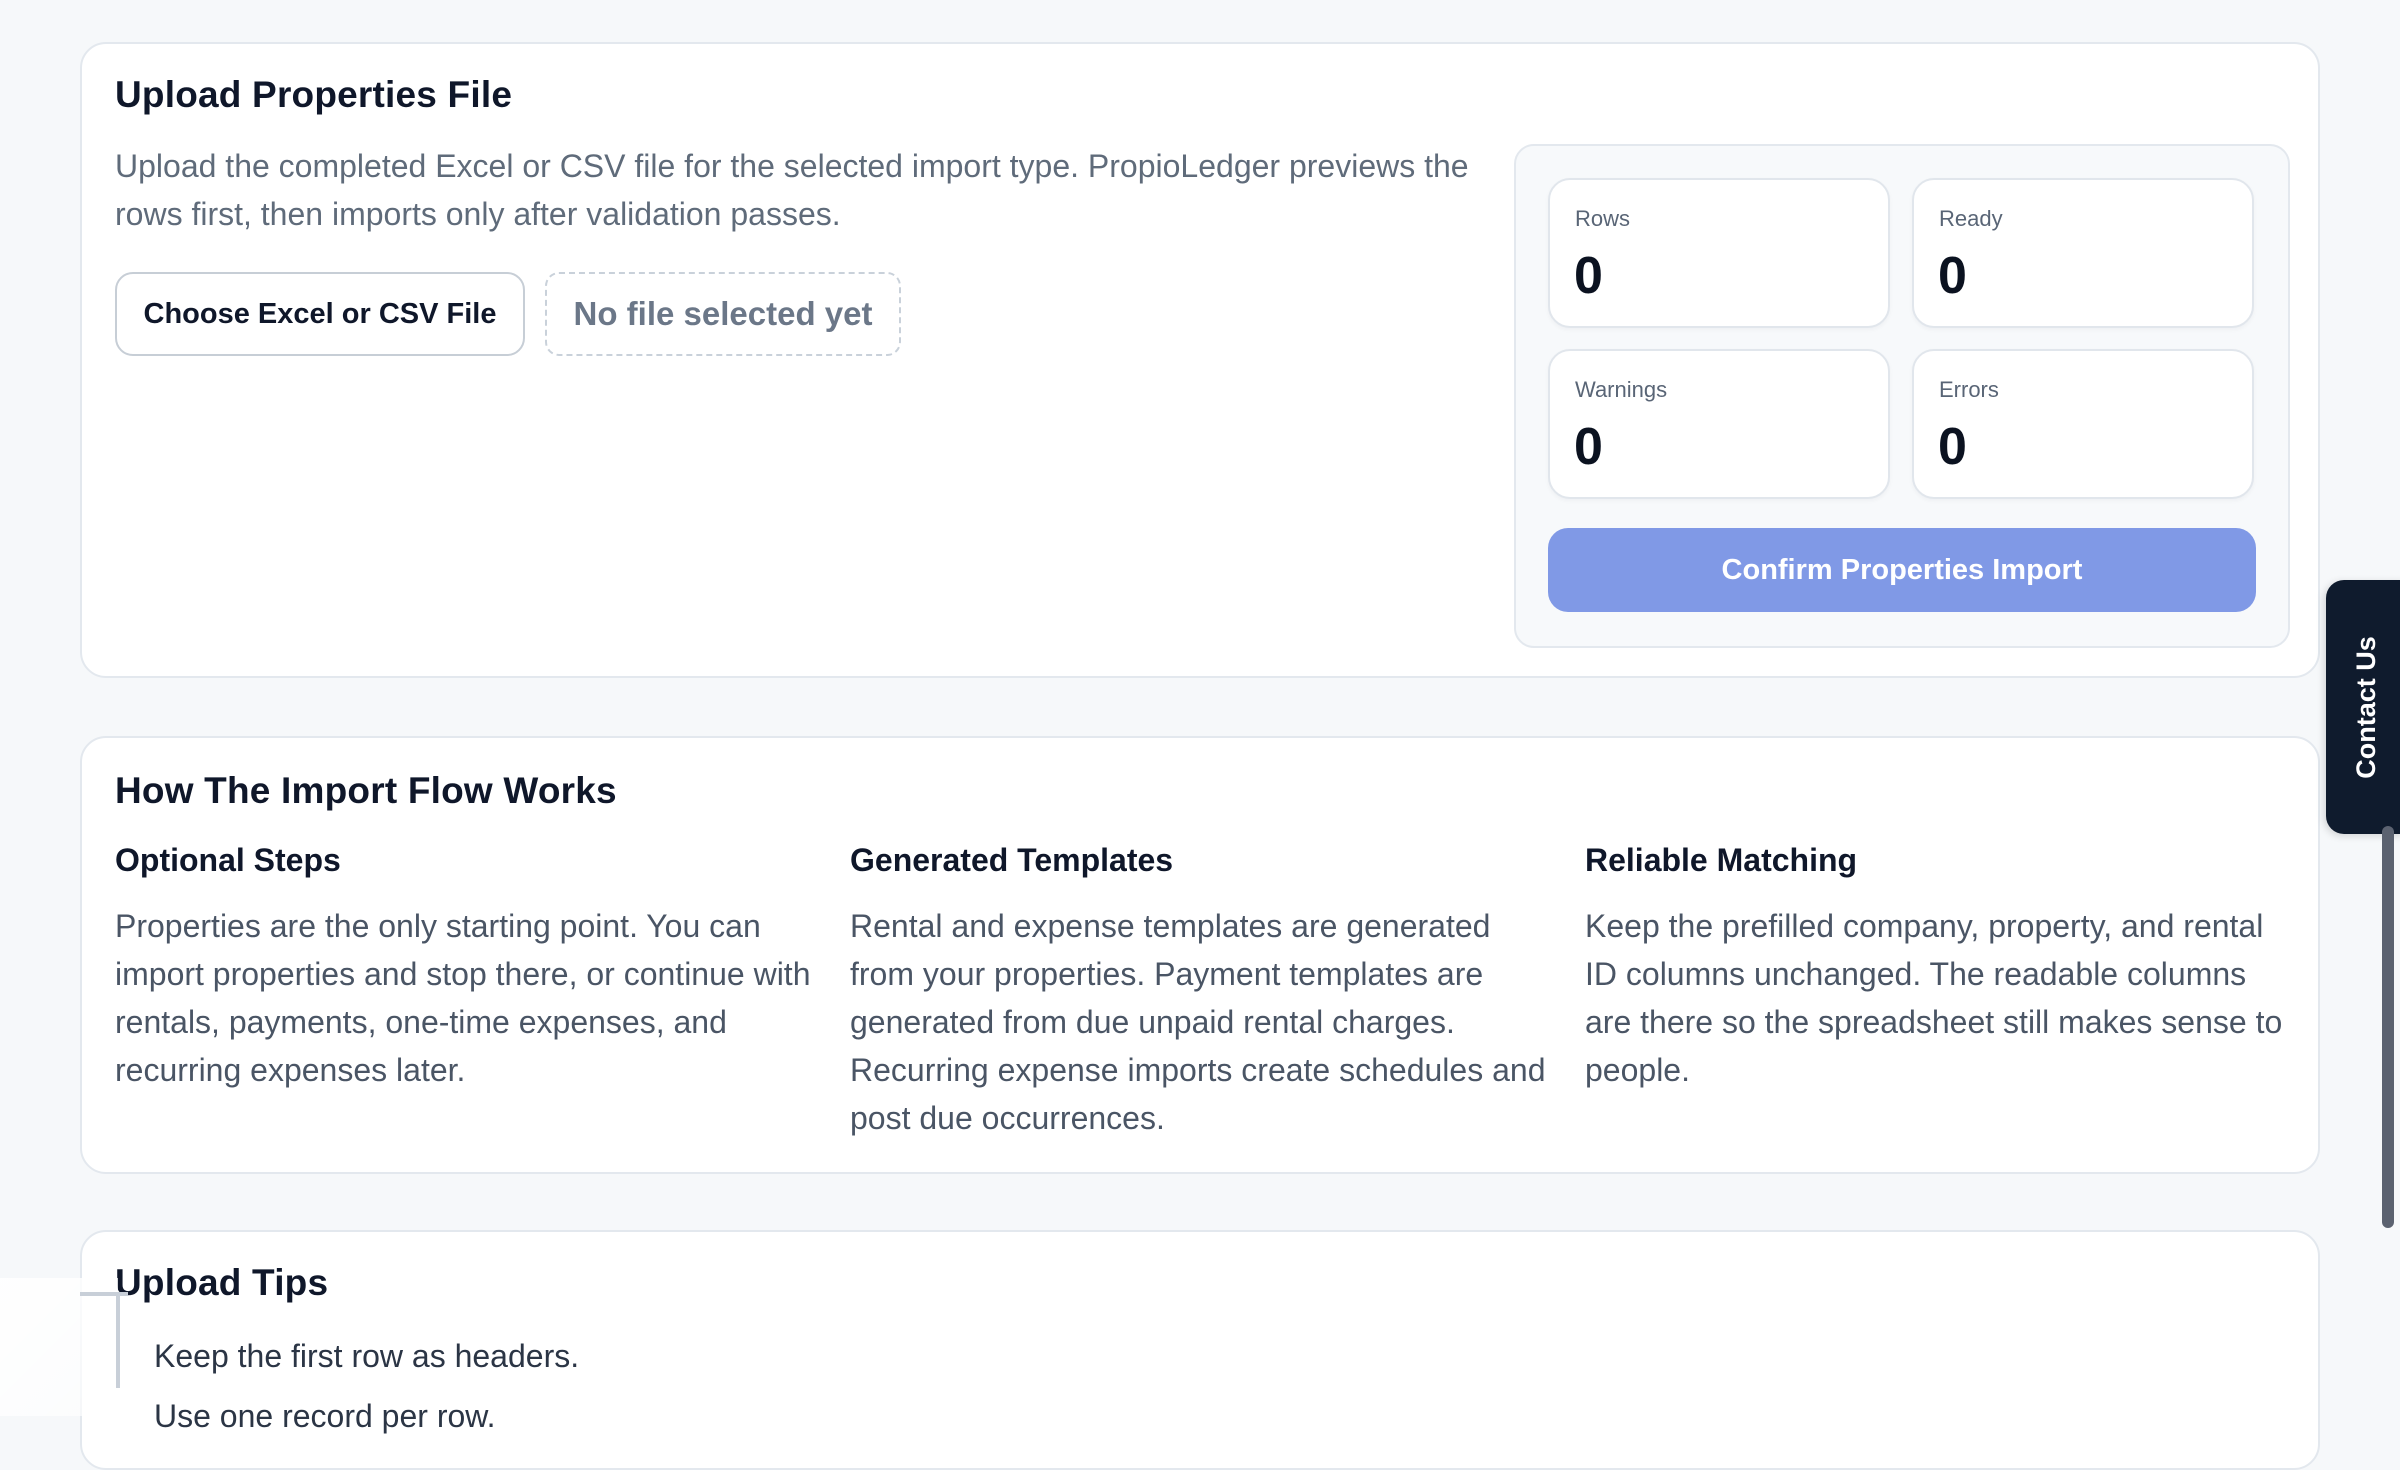  What do you see at coordinates (367, 1356) in the screenshot?
I see `list-item: Keep the first row as headers.` at bounding box center [367, 1356].